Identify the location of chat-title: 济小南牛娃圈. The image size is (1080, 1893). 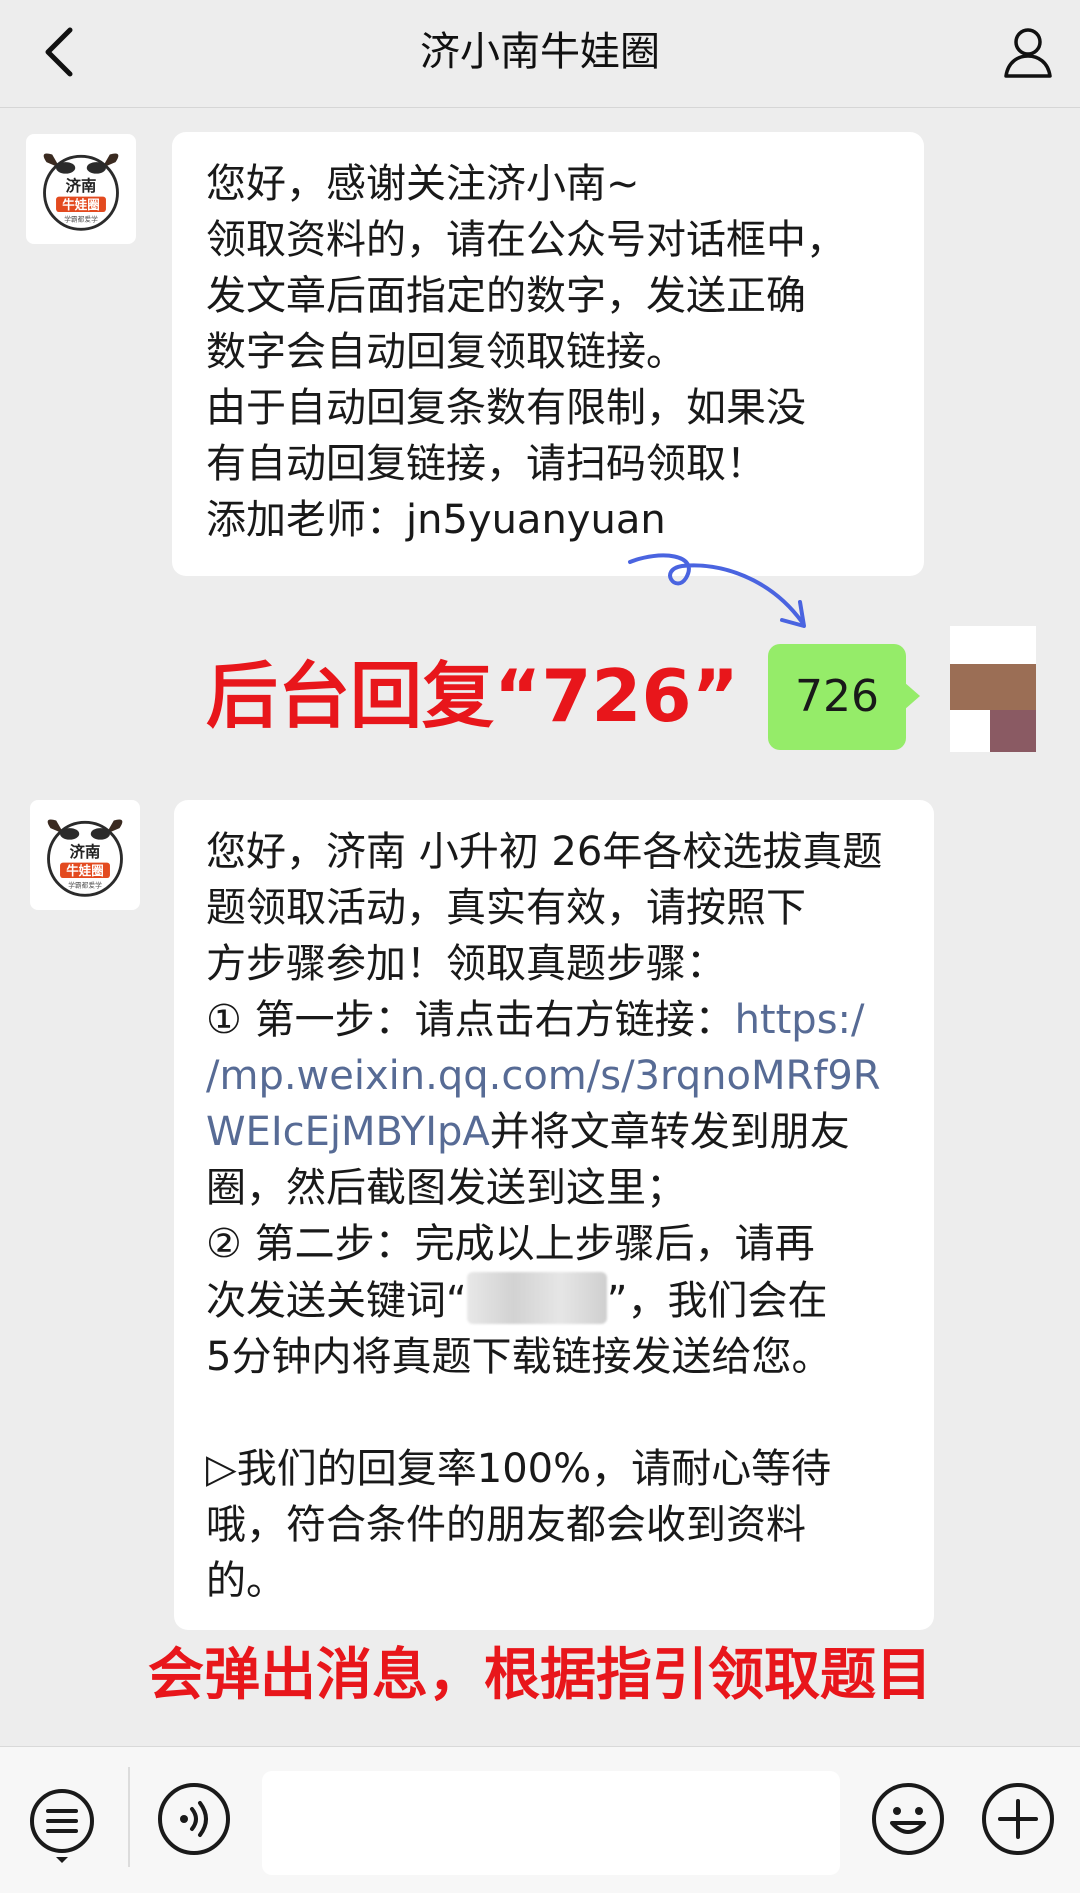
(540, 52).